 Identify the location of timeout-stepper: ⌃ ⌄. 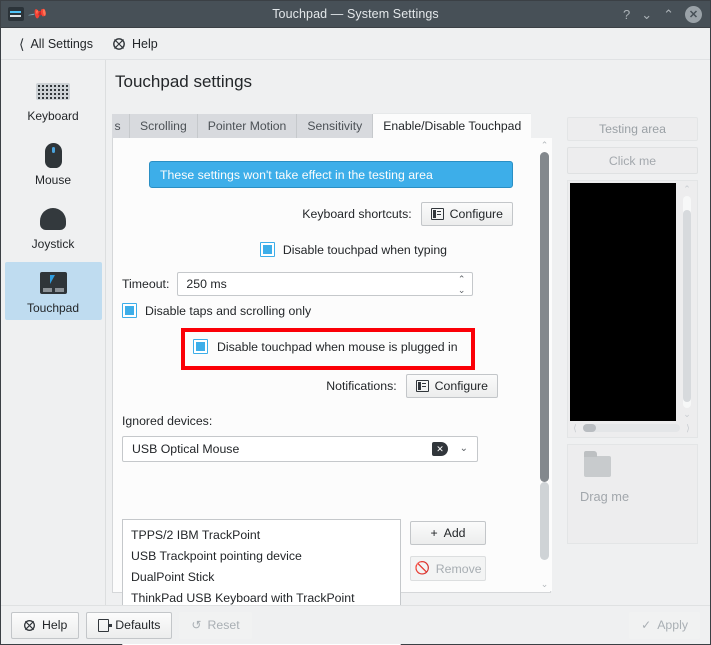
(462, 285).